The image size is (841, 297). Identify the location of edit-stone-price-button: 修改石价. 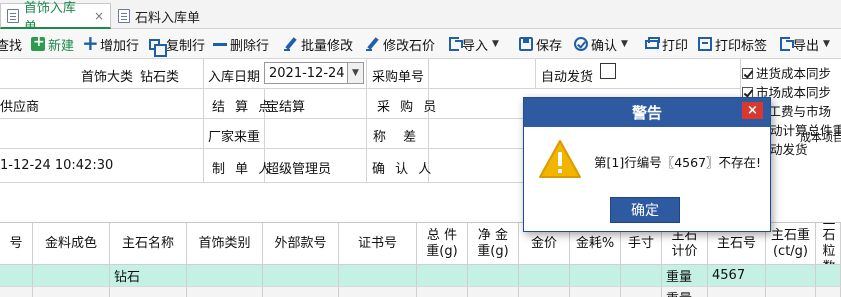
(400, 44).